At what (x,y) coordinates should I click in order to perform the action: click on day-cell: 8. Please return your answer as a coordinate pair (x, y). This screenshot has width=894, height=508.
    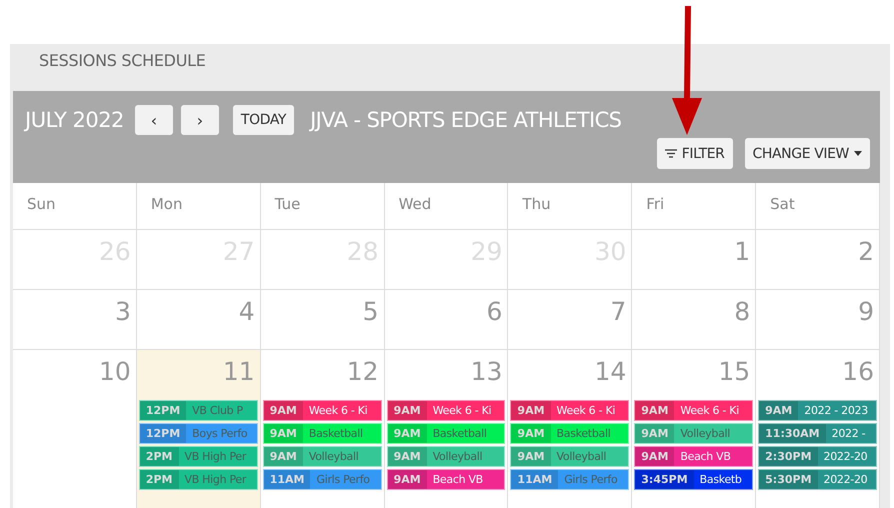
    Looking at the image, I should click on (694, 320).